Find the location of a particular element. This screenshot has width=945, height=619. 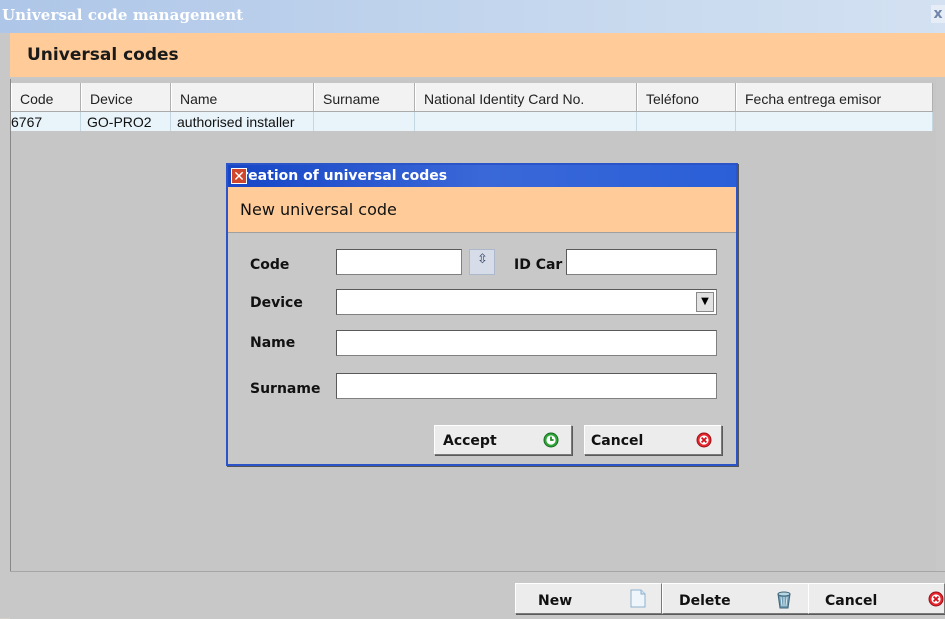

name-input is located at coordinates (526, 343).